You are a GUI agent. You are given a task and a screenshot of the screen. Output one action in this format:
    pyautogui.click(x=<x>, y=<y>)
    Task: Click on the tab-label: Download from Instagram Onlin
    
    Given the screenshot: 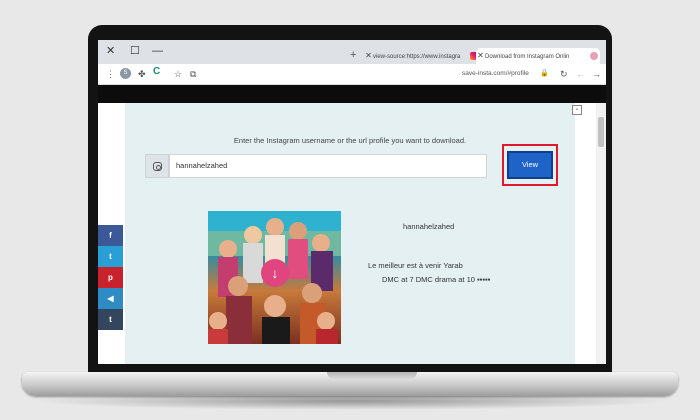 What is the action you would take?
    pyautogui.click(x=527, y=57)
    